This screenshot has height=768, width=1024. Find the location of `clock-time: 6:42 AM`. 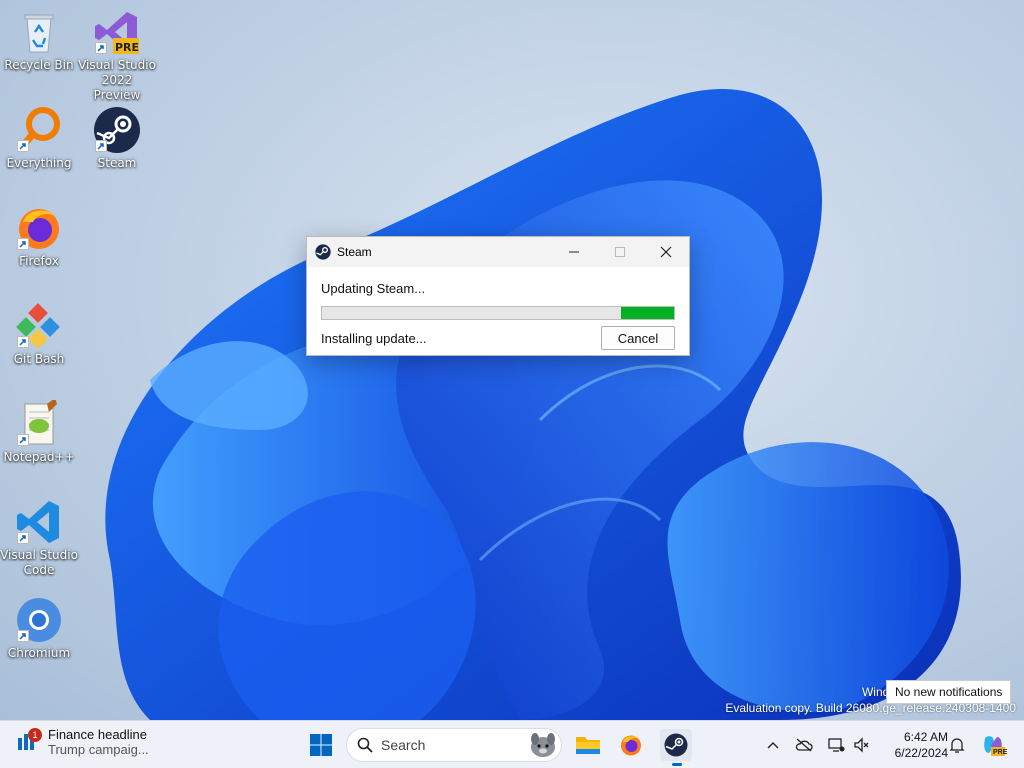

clock-time: 6:42 AM is located at coordinates (925, 737).